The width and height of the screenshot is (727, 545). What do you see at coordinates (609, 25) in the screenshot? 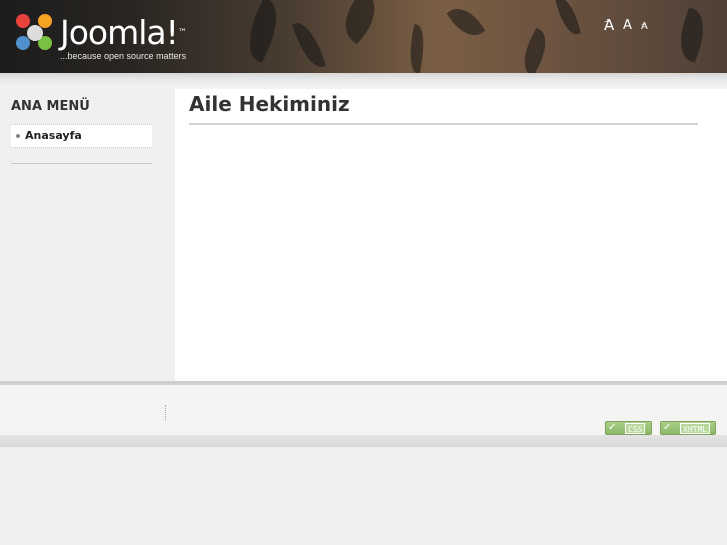
I see `font-increase-button: A +` at bounding box center [609, 25].